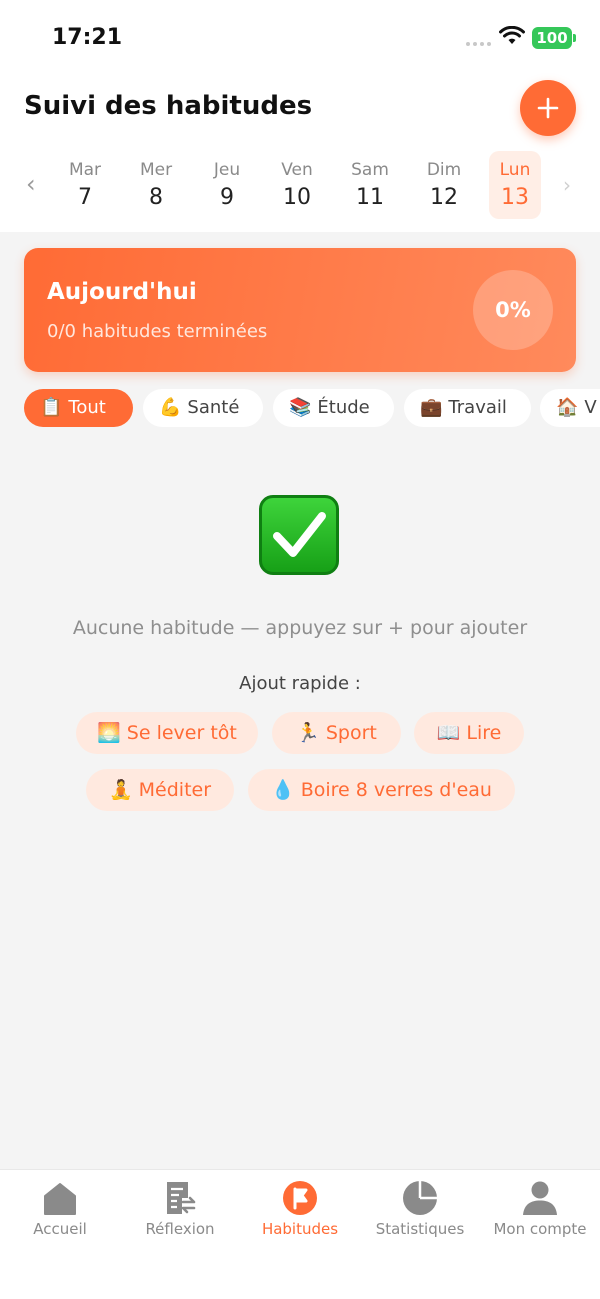 Image resolution: width=600 pixels, height=1299 pixels. I want to click on previous-week-arrow-icon: ‹, so click(31, 184).